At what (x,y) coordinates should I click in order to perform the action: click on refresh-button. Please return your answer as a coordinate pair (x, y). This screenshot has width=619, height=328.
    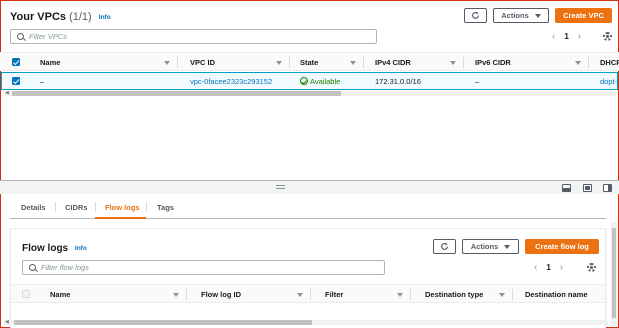
    Looking at the image, I should click on (475, 15).